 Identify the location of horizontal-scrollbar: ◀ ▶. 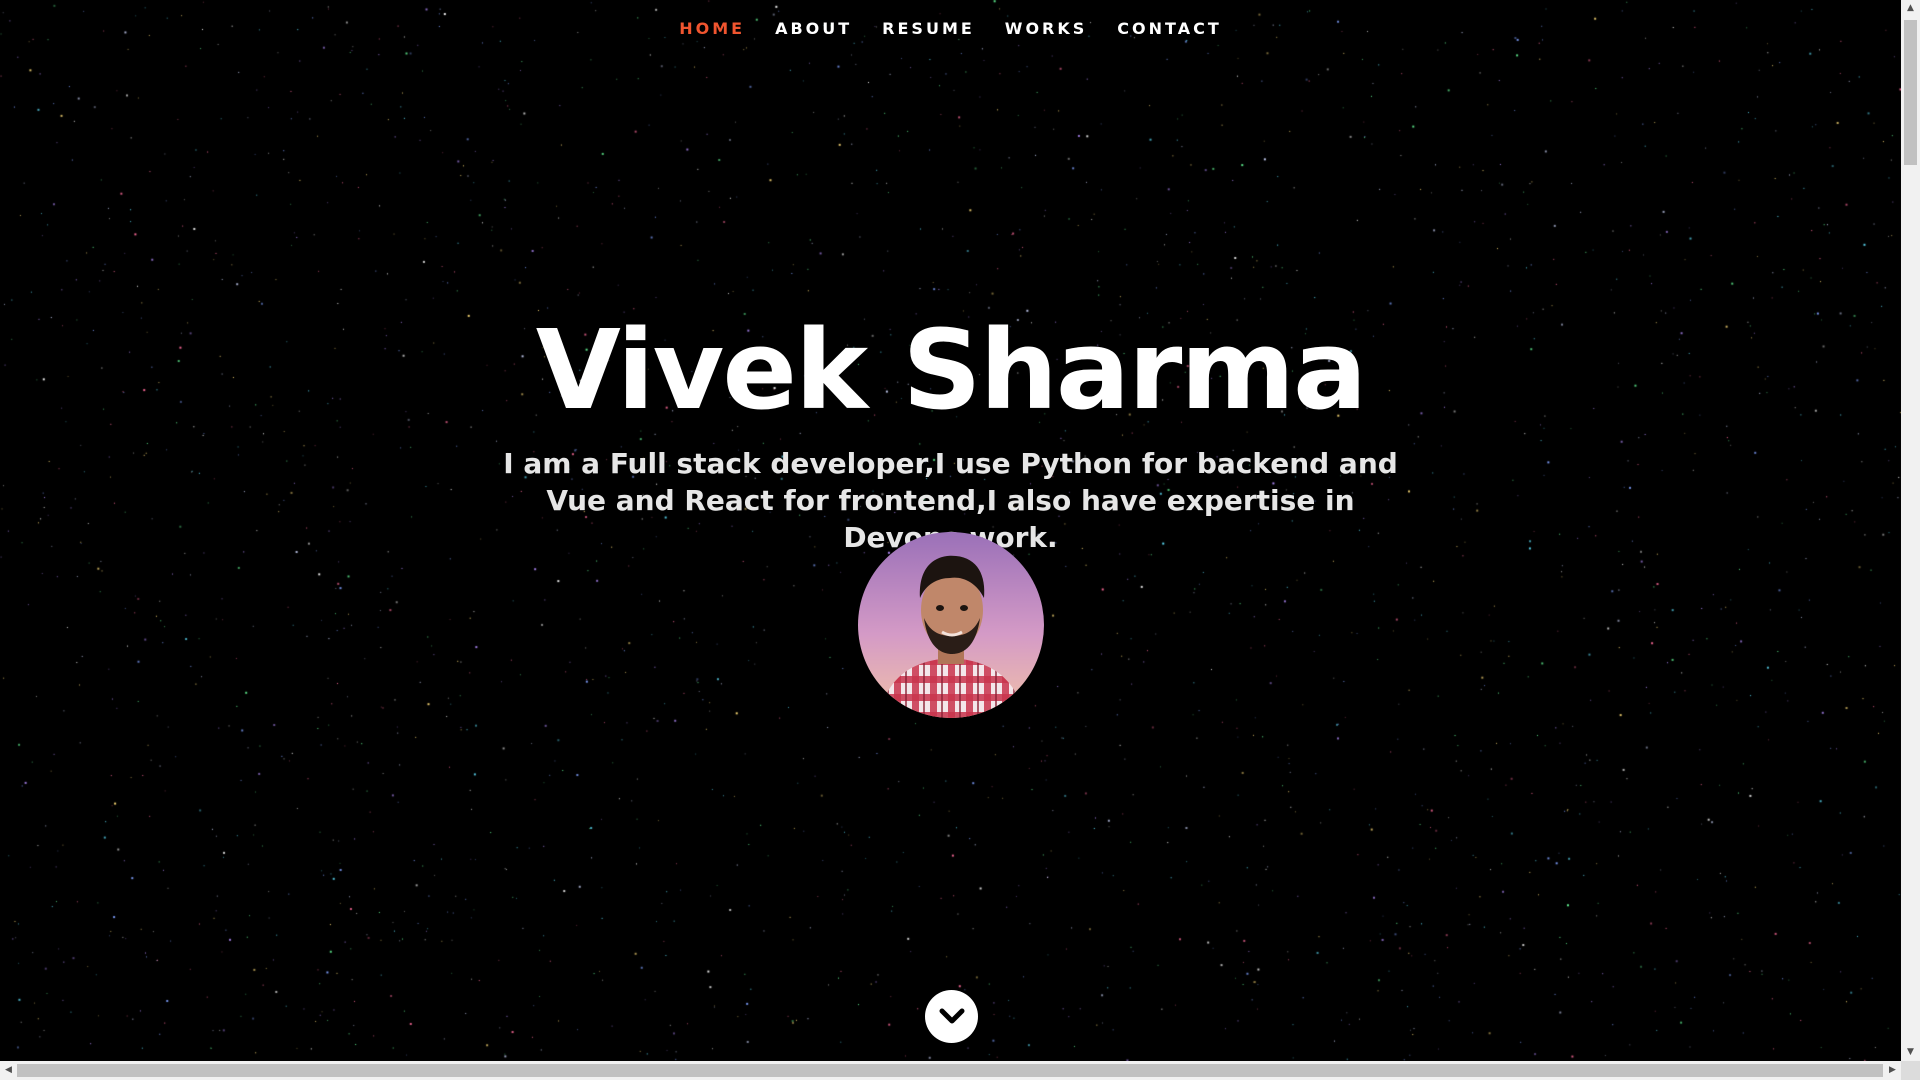
(950, 1070).